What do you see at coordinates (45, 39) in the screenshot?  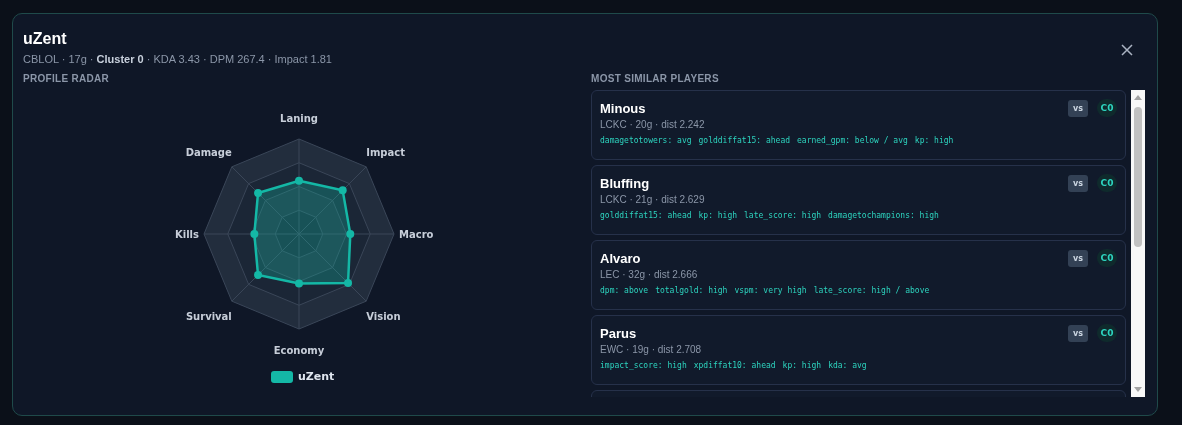 I see `player-name: uZent` at bounding box center [45, 39].